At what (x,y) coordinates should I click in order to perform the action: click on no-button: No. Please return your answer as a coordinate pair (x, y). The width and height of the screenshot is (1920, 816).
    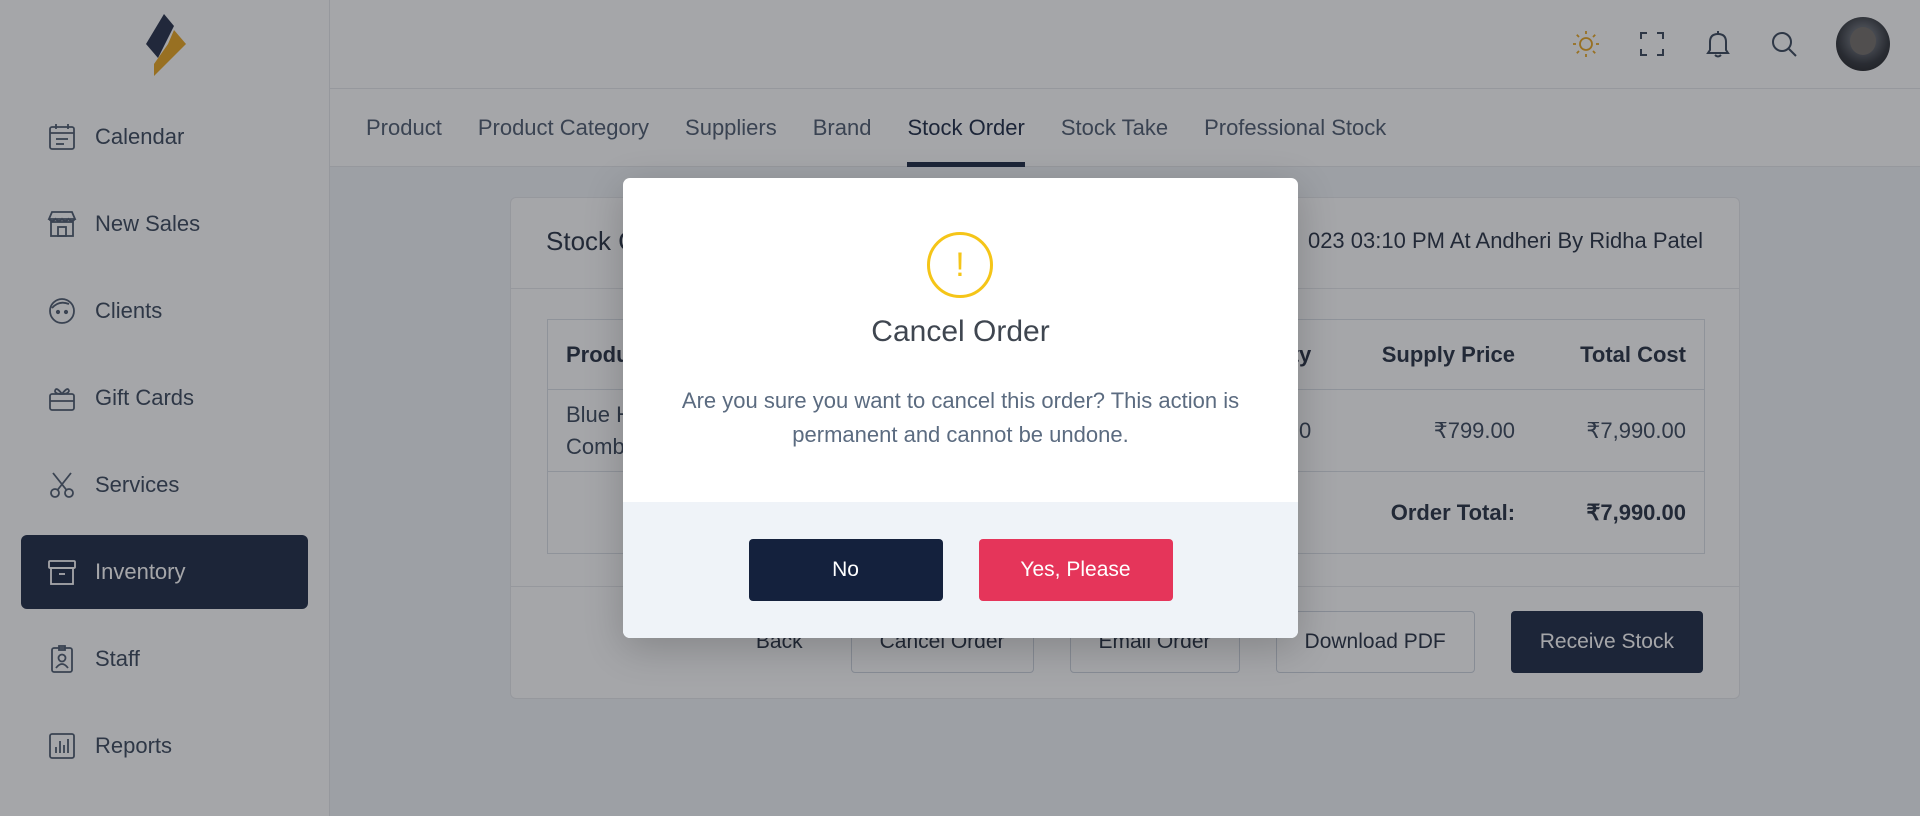
    Looking at the image, I should click on (845, 570).